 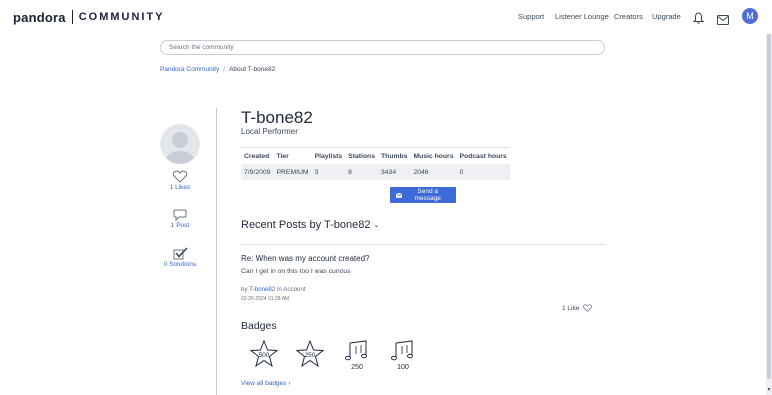 What do you see at coordinates (180, 187) in the screenshot?
I see `likes-count: 1 Likes` at bounding box center [180, 187].